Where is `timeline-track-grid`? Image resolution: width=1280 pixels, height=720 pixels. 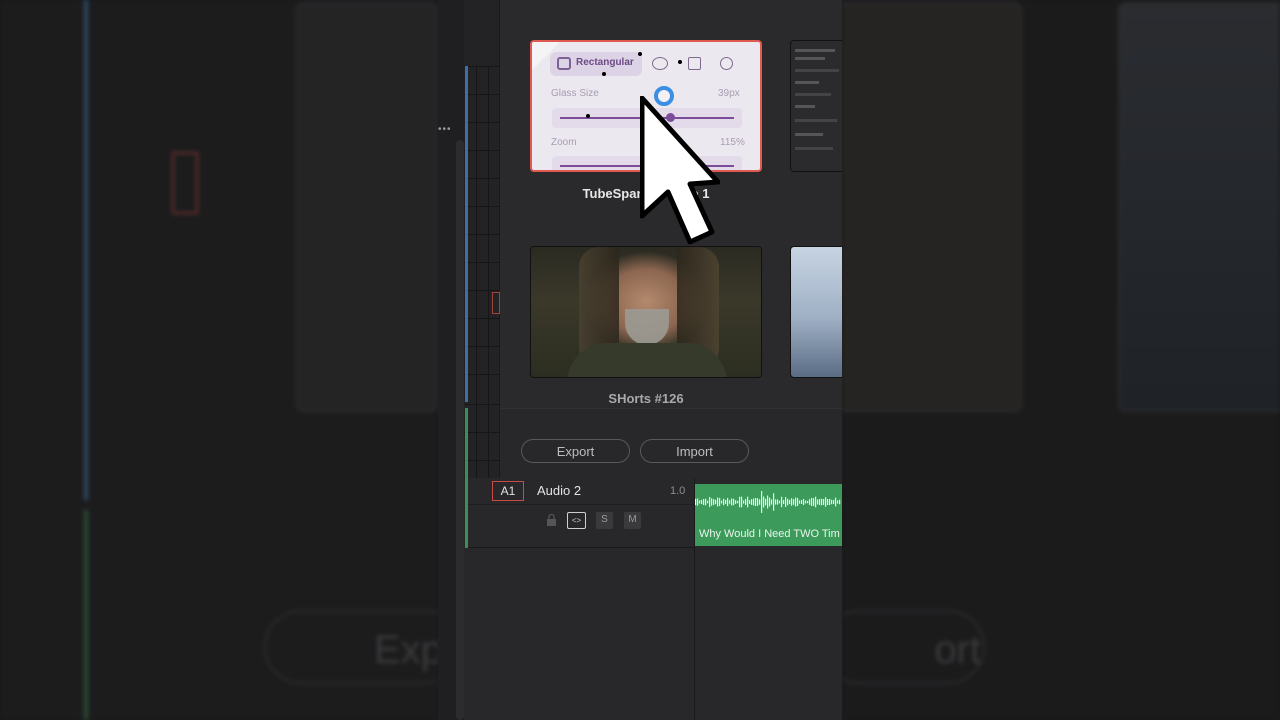 timeline-track-grid is located at coordinates (482, 239).